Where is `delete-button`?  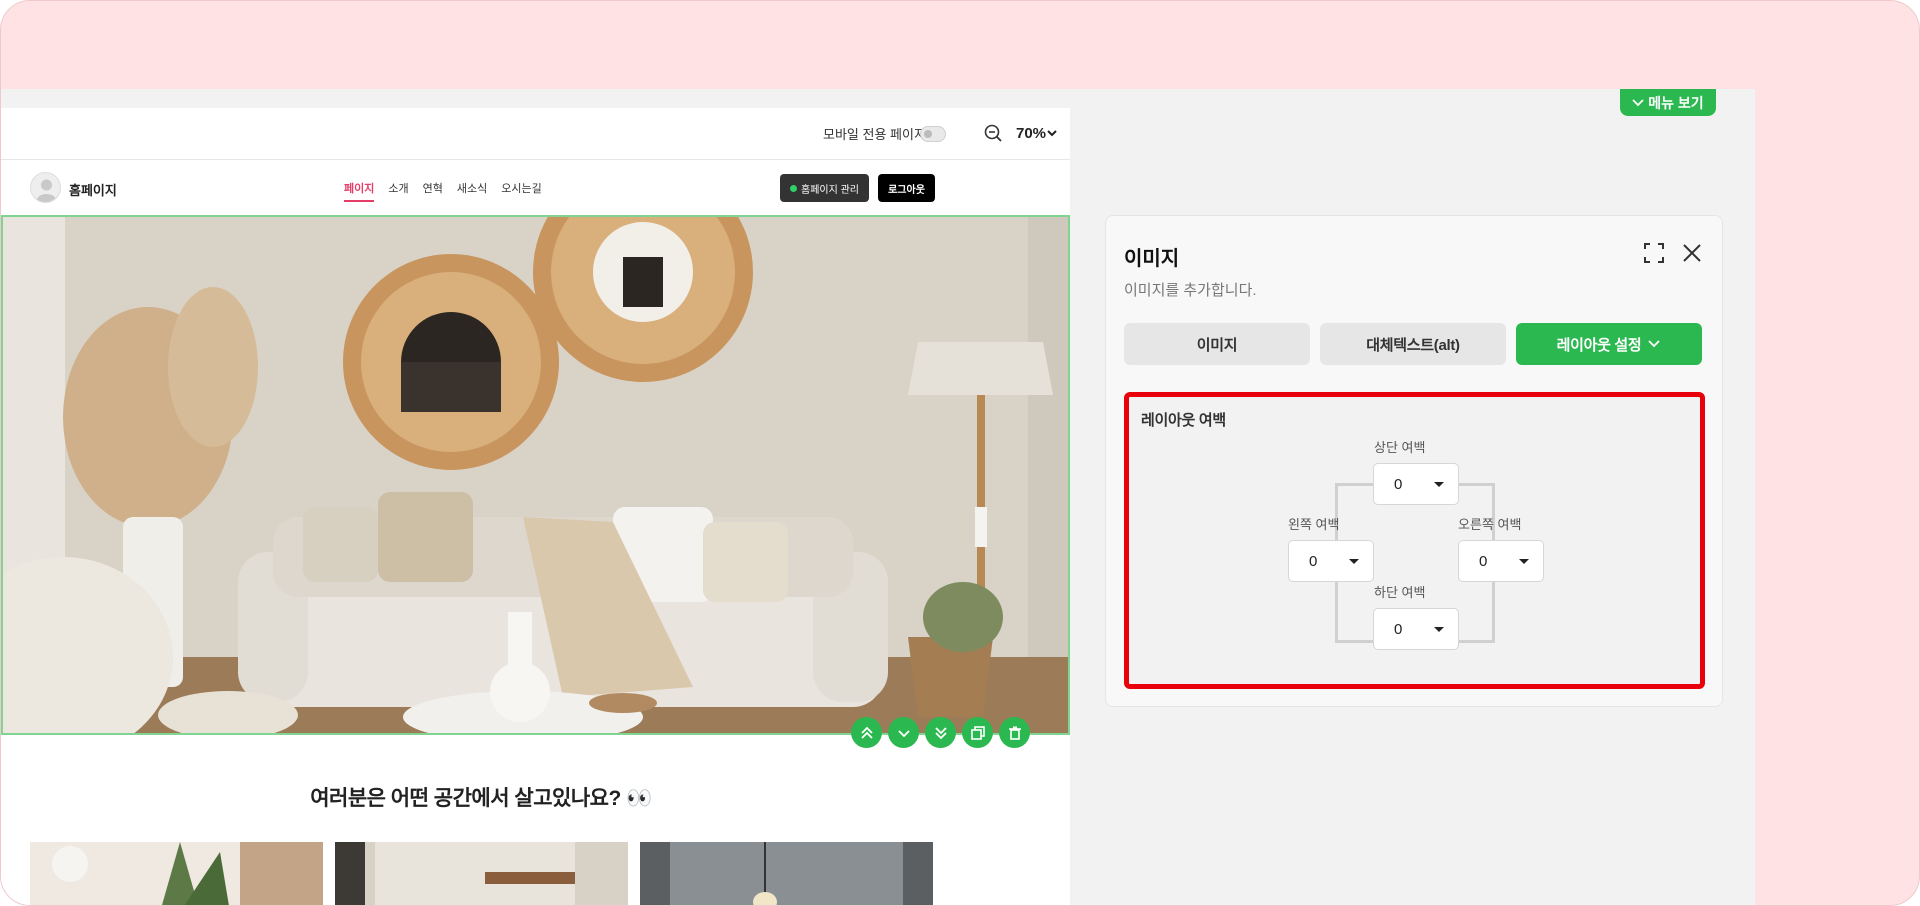 delete-button is located at coordinates (1014, 732).